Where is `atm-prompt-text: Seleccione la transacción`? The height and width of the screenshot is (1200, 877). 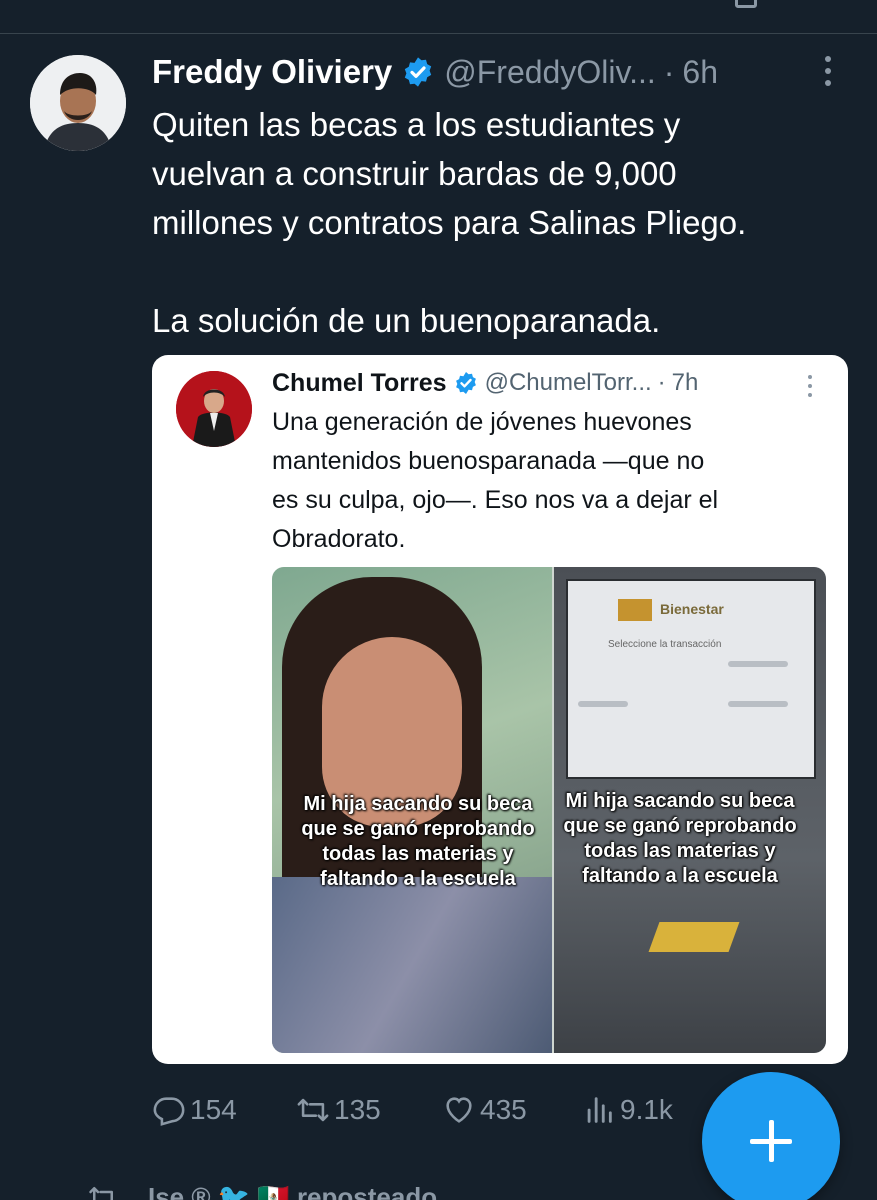 atm-prompt-text: Seleccione la transacción is located at coordinates (665, 644).